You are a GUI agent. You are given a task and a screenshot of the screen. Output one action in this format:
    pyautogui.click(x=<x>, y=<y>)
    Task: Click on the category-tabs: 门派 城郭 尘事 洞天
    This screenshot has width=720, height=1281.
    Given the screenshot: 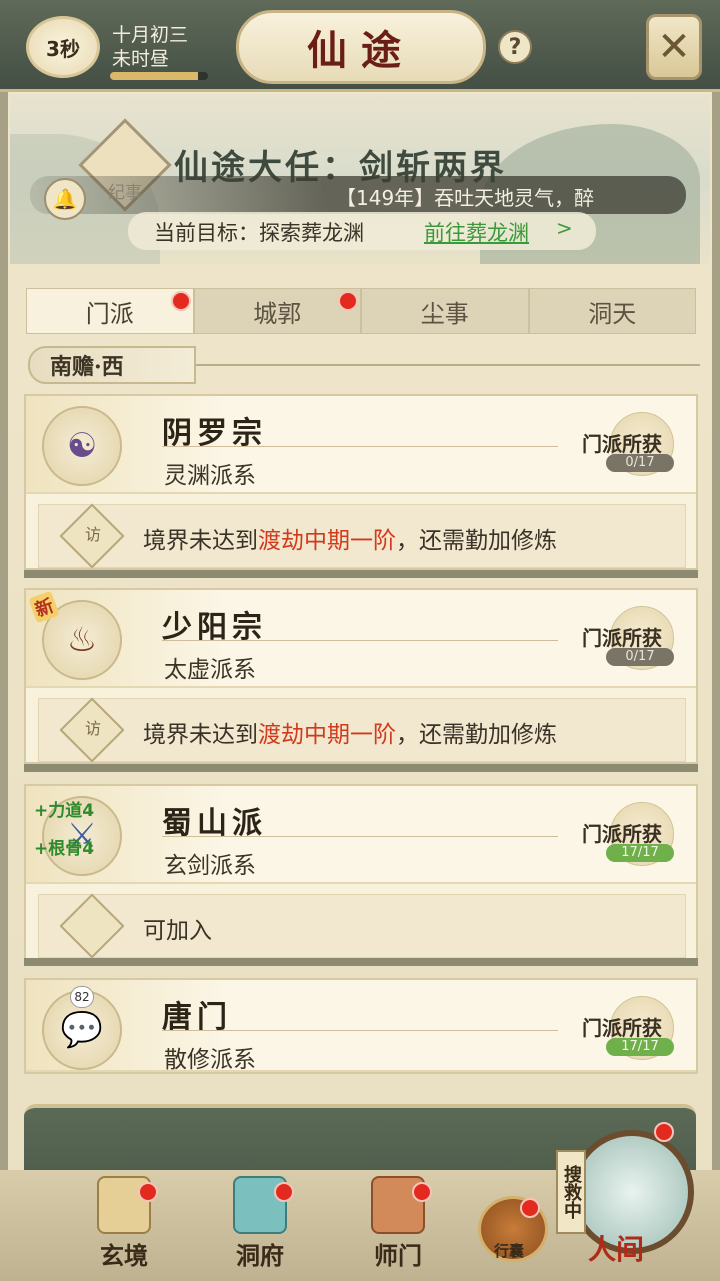 What is the action you would take?
    pyautogui.click(x=361, y=311)
    